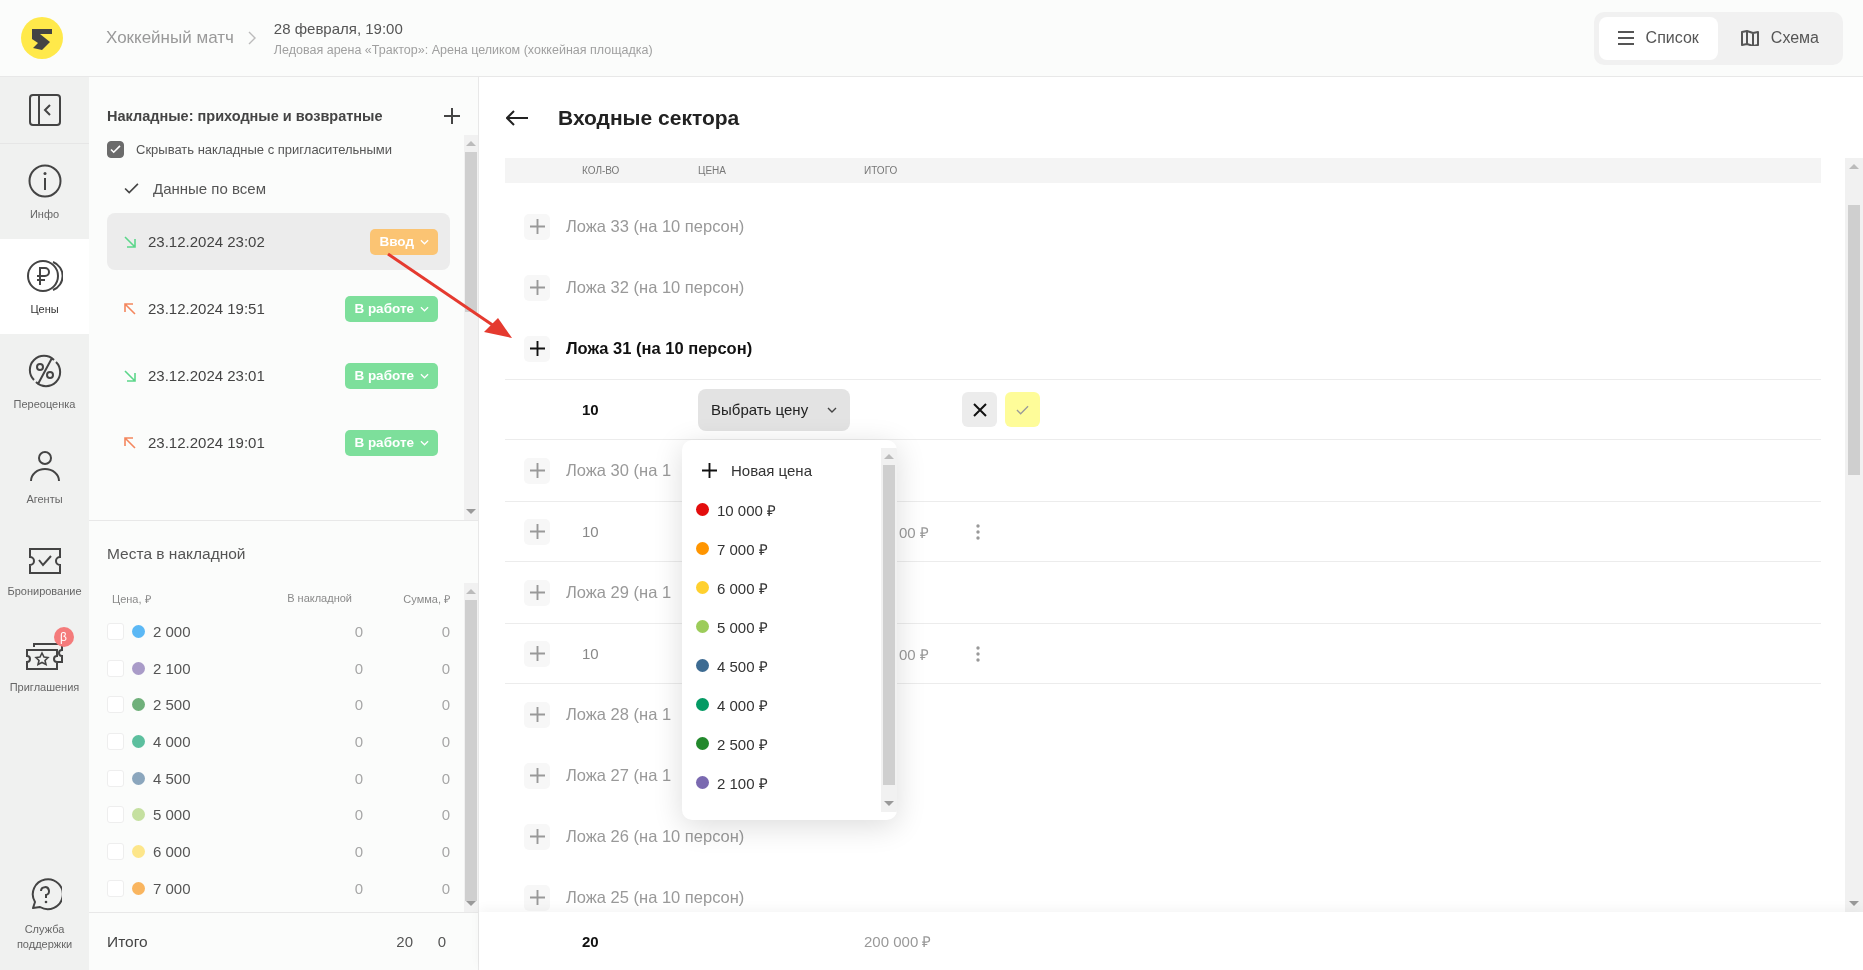 This screenshot has width=1863, height=970. I want to click on add-button, so click(452, 116).